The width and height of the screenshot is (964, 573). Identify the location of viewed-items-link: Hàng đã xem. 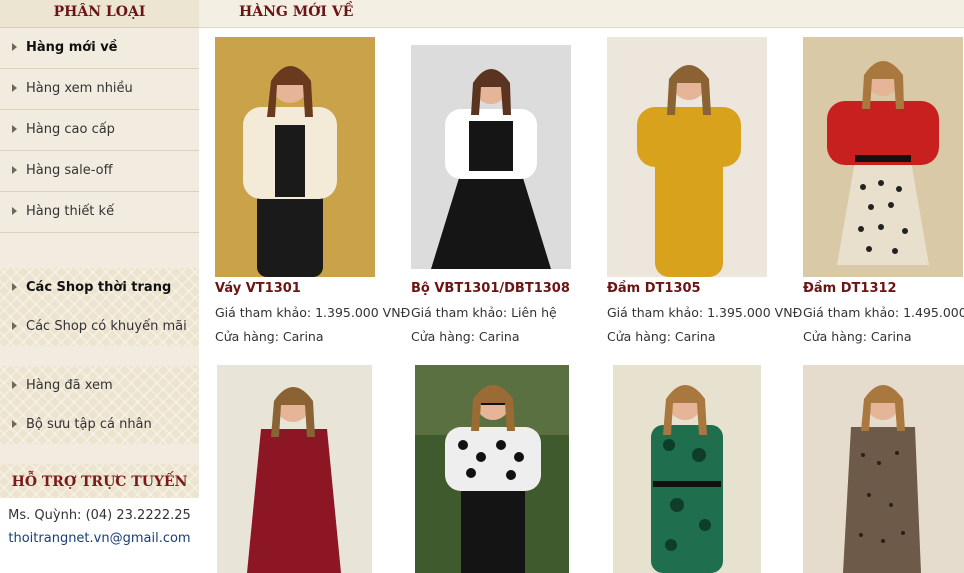
(99, 385).